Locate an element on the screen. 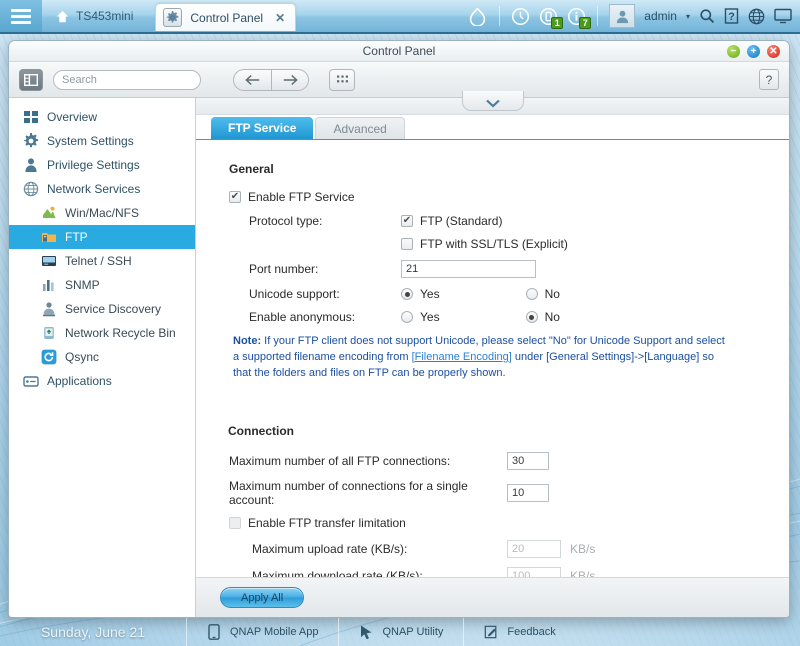 The image size is (800, 646). minimize-button: − is located at coordinates (733, 51).